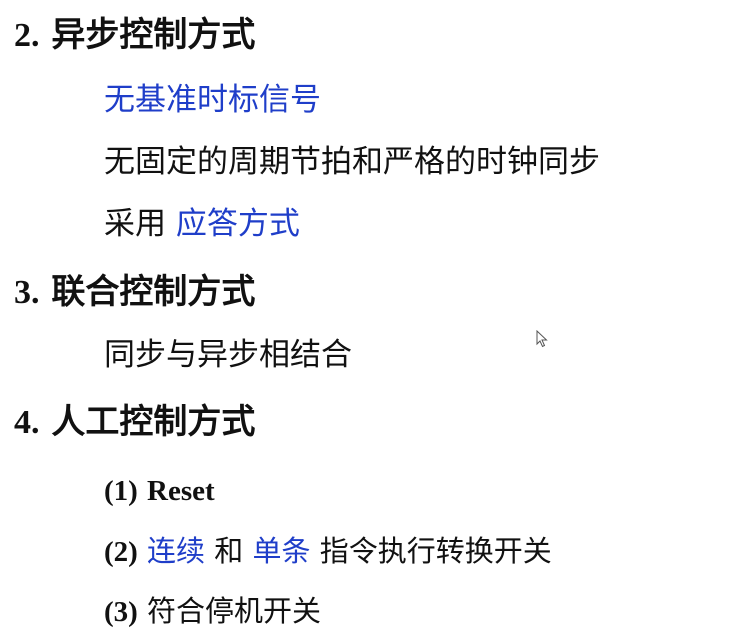 This screenshot has width=751, height=635. I want to click on list-item-number: (3), so click(121, 612).